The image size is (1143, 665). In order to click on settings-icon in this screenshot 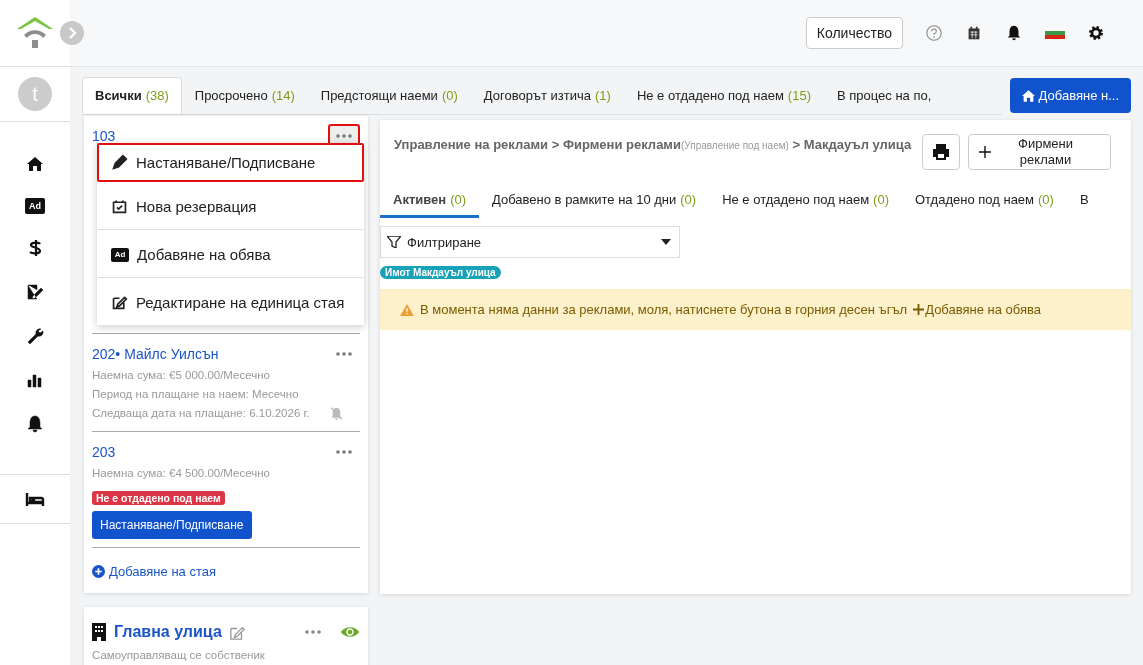, I will do `click(1096, 33)`.